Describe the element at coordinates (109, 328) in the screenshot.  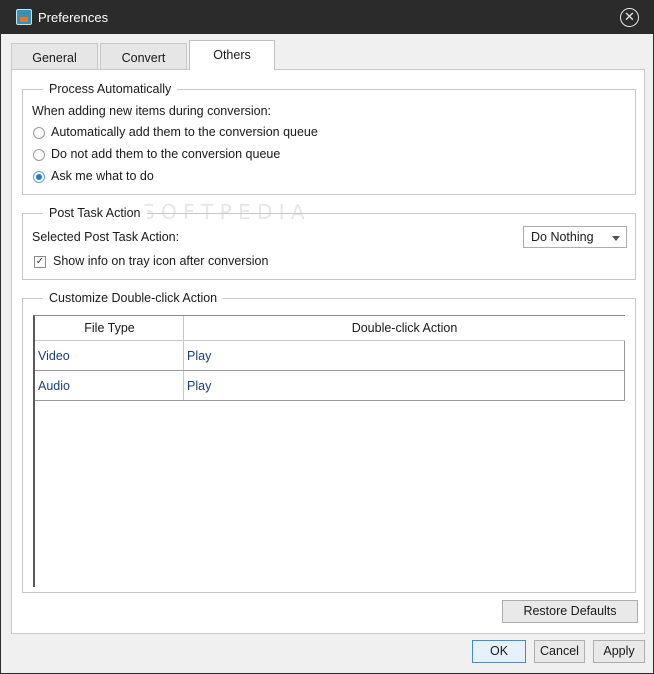
I see `column-header-file-type: File Type` at that location.